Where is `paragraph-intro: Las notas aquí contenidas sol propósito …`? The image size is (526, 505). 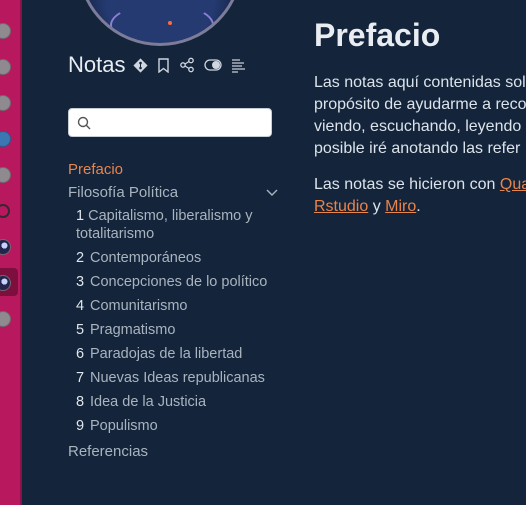 paragraph-intro: Las notas aquí contenidas sol propósito … is located at coordinates (420, 116).